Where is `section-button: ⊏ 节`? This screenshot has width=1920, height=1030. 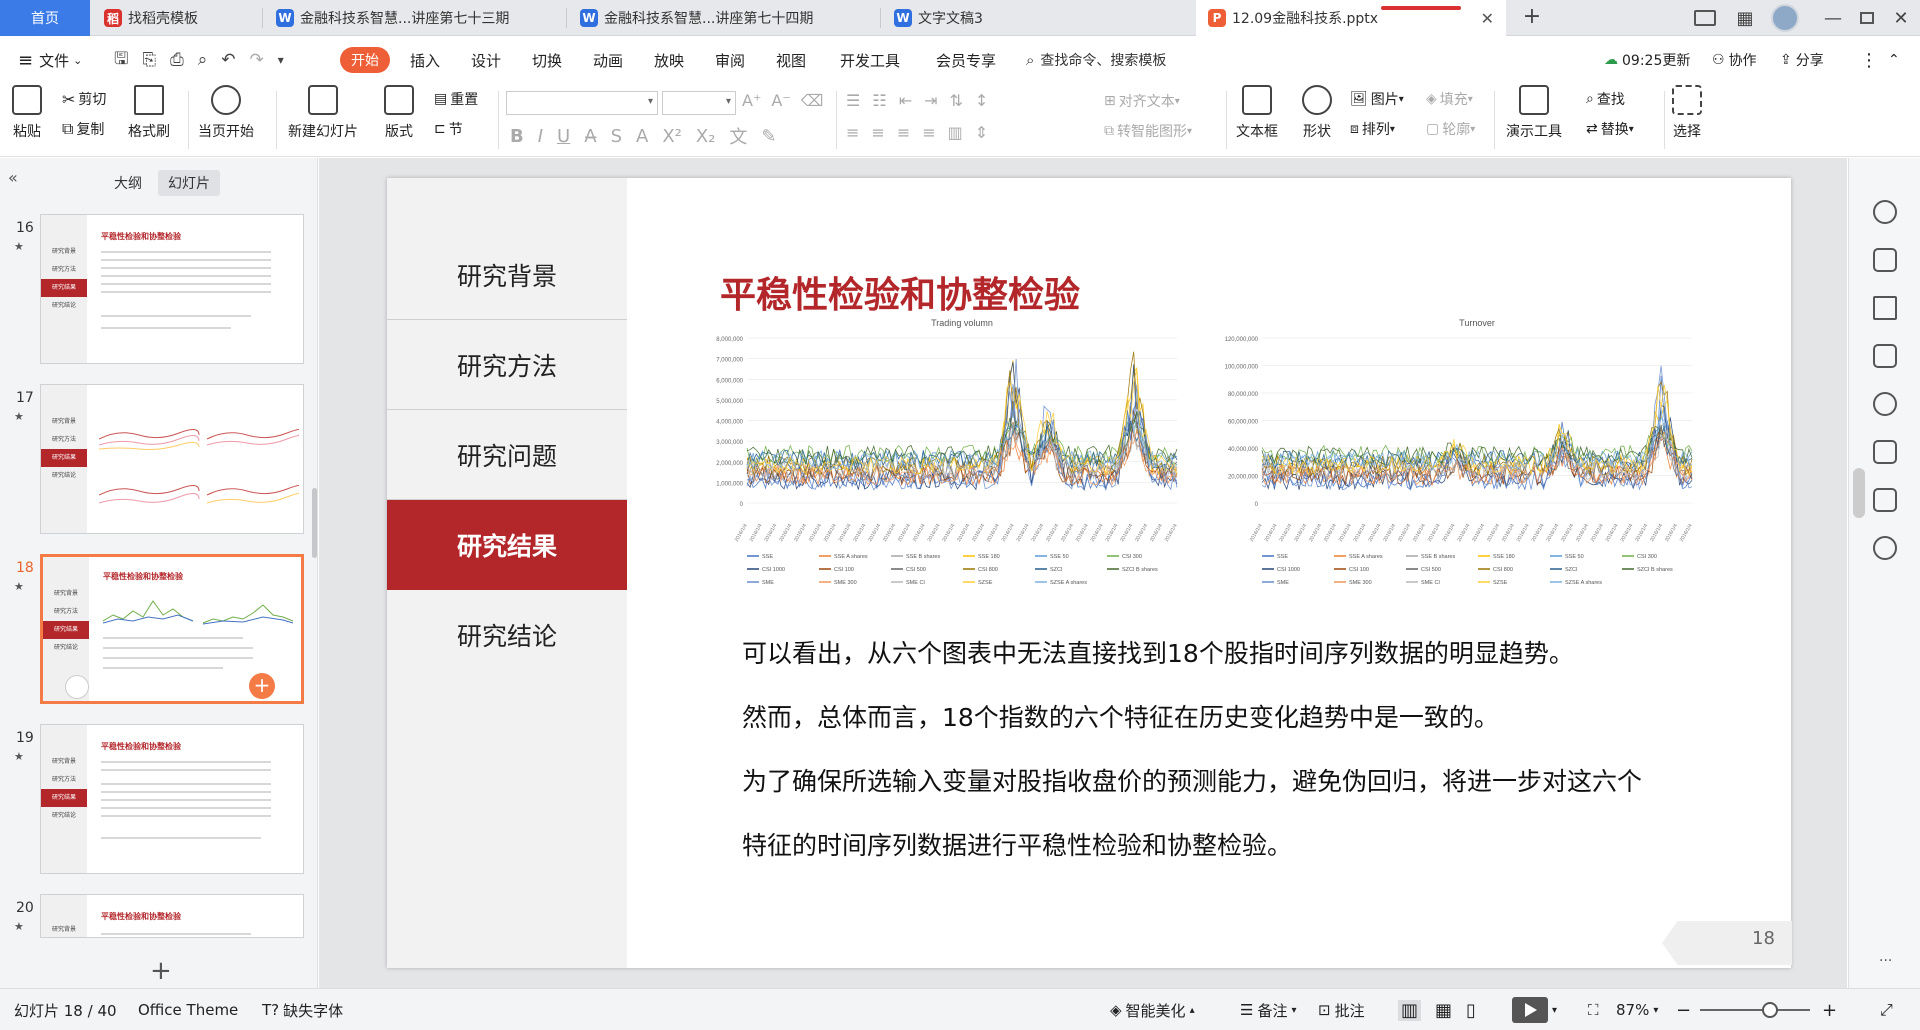 section-button: ⊏ 节 is located at coordinates (448, 129).